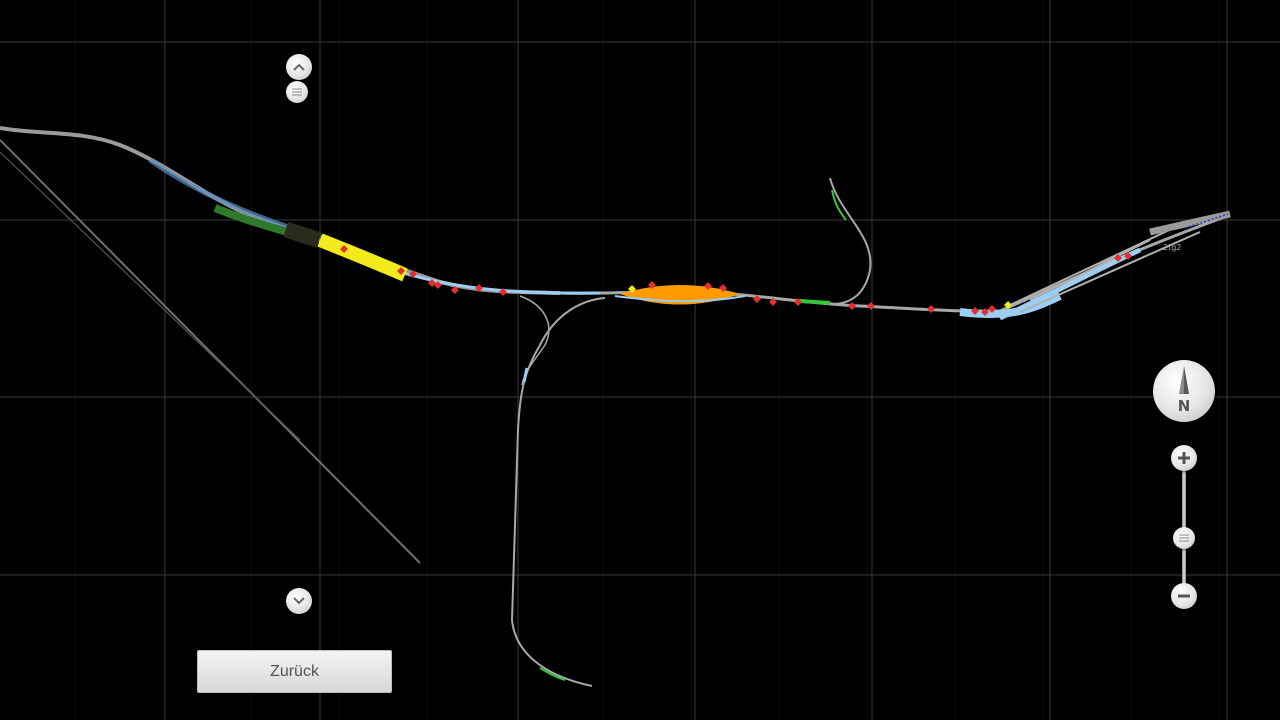  I want to click on chevron-down-icon, so click(299, 601).